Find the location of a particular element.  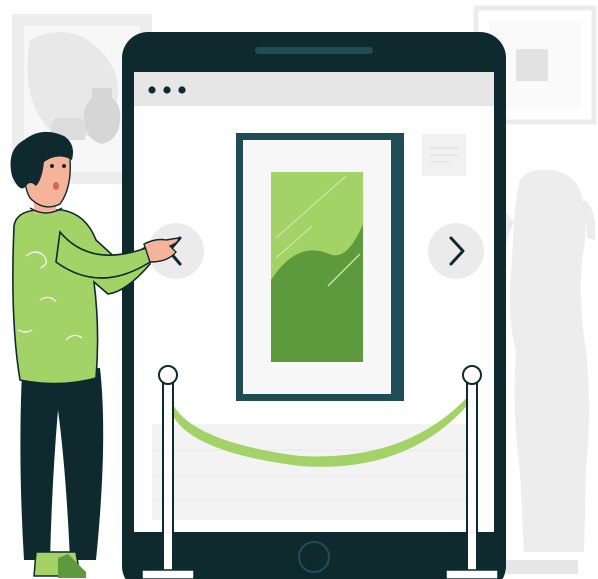

next-artwork-button is located at coordinates (456, 251).